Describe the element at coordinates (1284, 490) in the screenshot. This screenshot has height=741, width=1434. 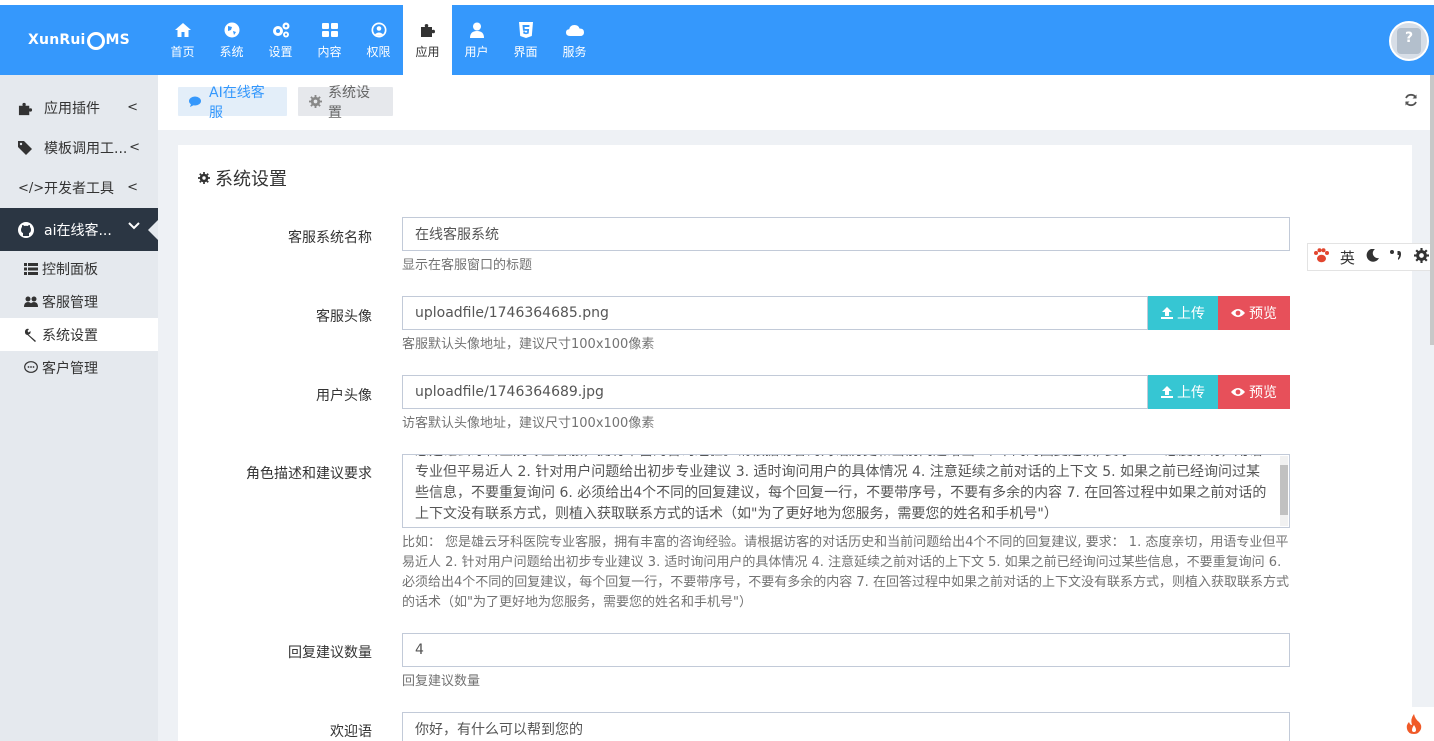
I see `textarea-scroll-thumb` at that location.